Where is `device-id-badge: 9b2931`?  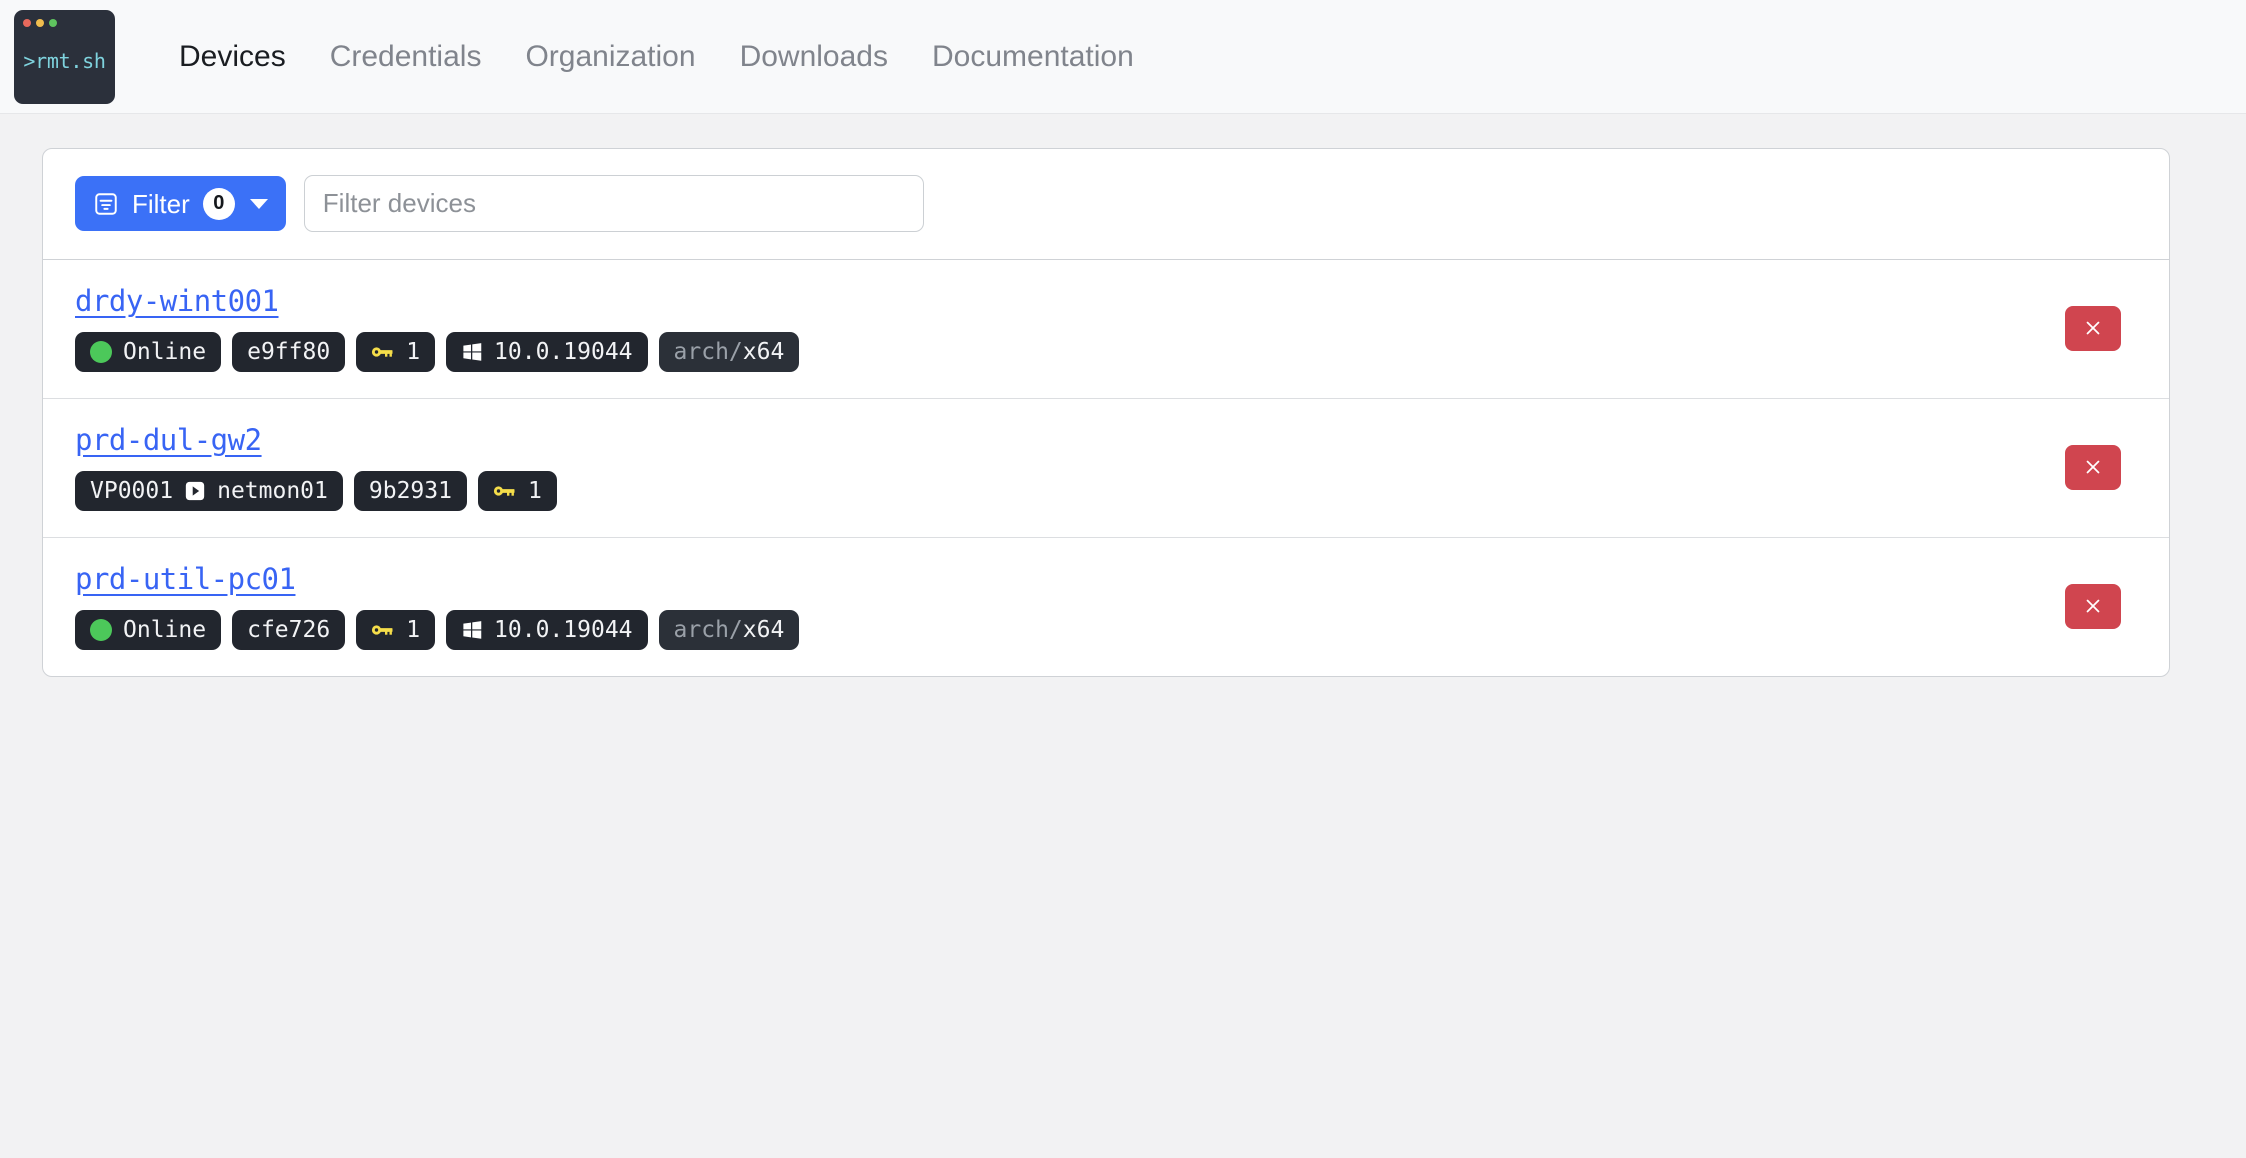 device-id-badge: 9b2931 is located at coordinates (410, 491).